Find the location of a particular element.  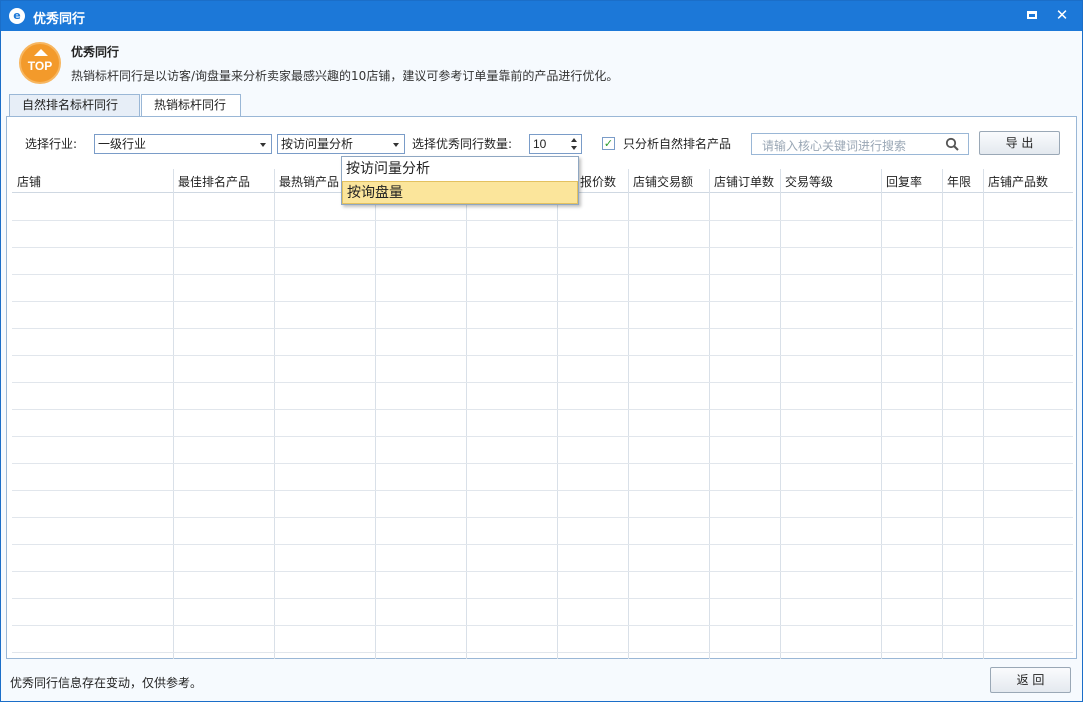

count-stepper: 10 is located at coordinates (555, 144).